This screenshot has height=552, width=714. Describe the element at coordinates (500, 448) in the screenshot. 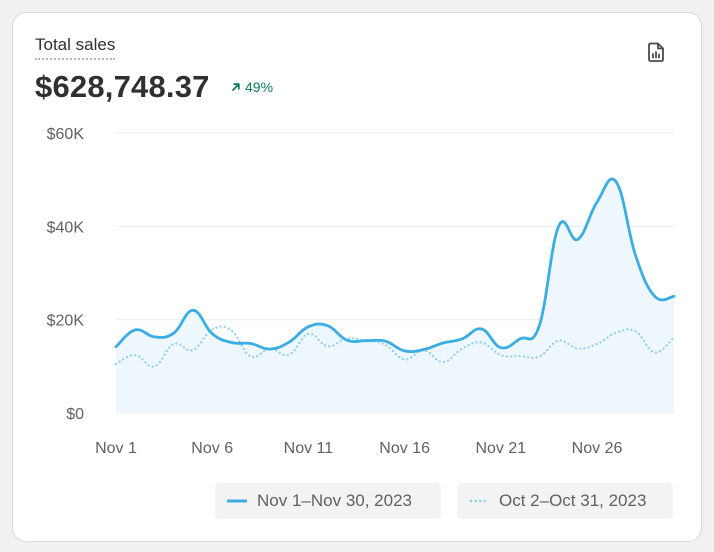

I see `x-tick-label: Nov 21` at that location.